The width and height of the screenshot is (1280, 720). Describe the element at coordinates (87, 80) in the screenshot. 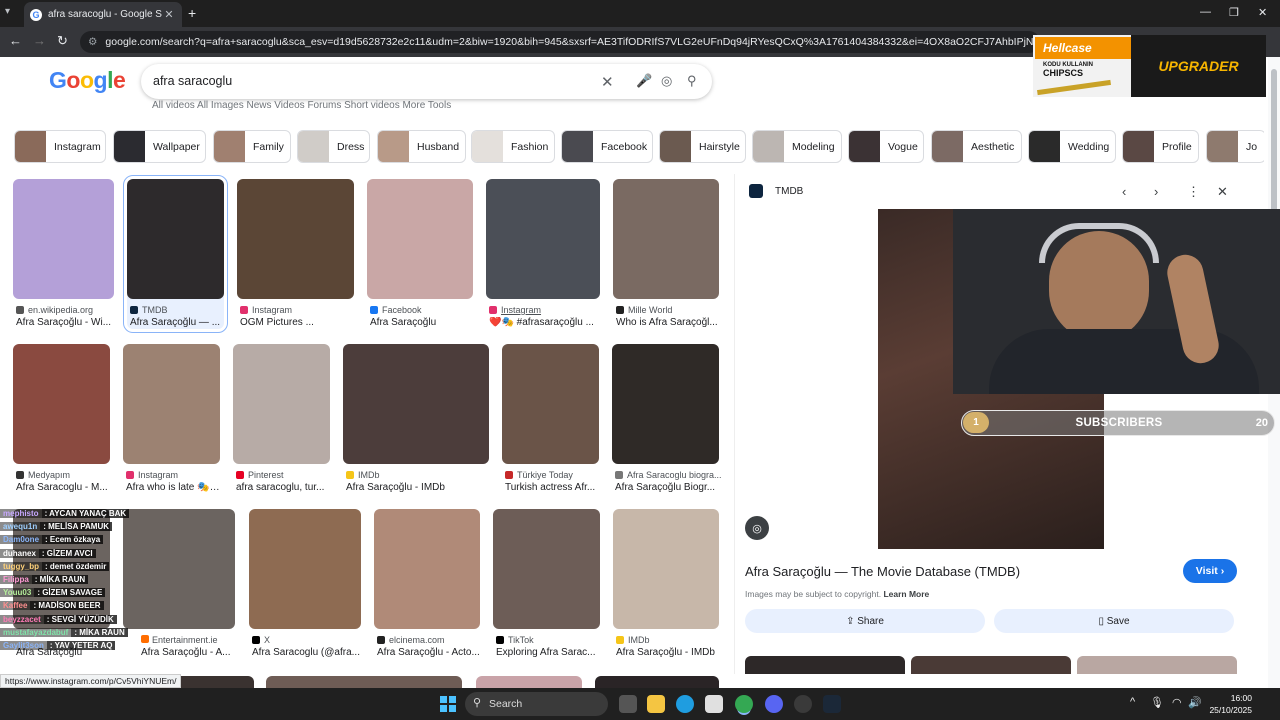

I see `google-logo: Google` at that location.